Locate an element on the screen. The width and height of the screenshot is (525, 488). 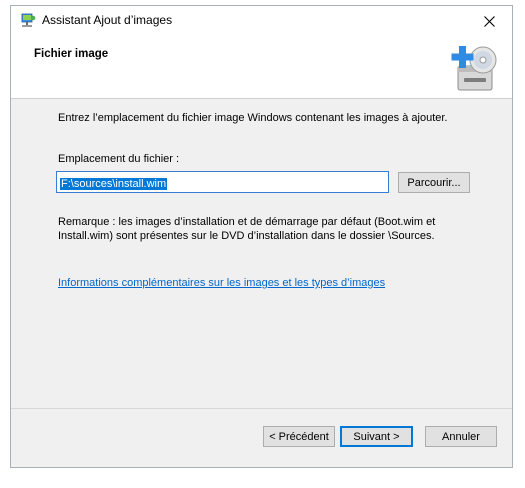
wizard-header: Fichier image is located at coordinates (261, 67).